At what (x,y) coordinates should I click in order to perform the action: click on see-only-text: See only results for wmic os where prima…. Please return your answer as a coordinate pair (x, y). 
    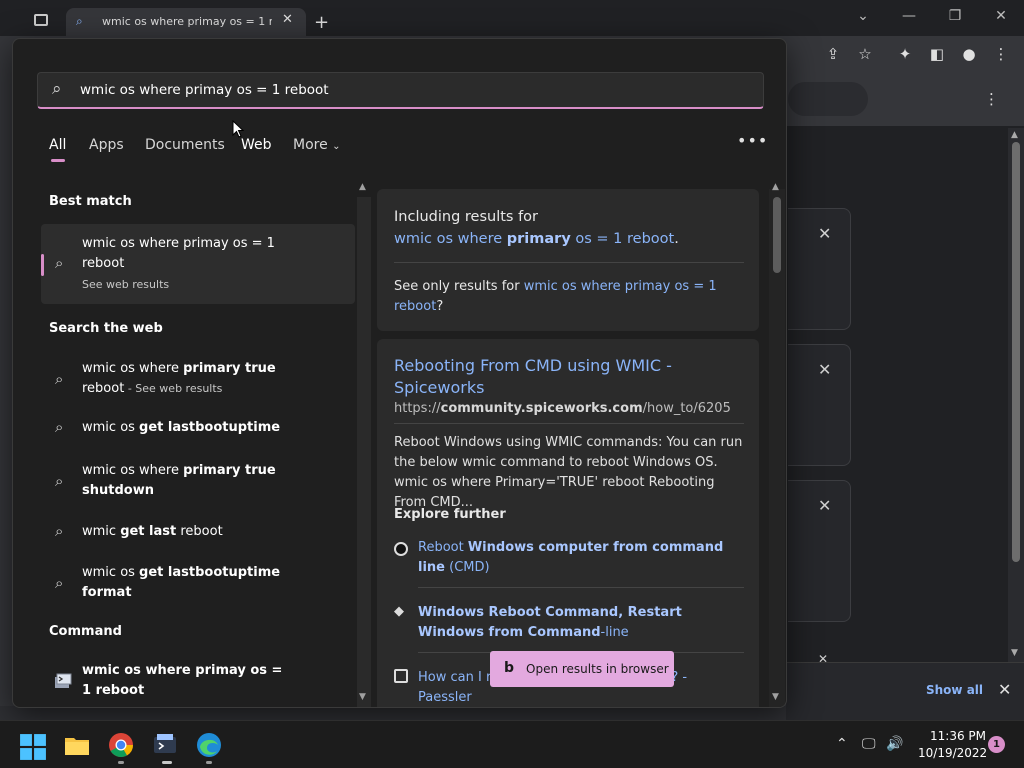
    Looking at the image, I should click on (555, 296).